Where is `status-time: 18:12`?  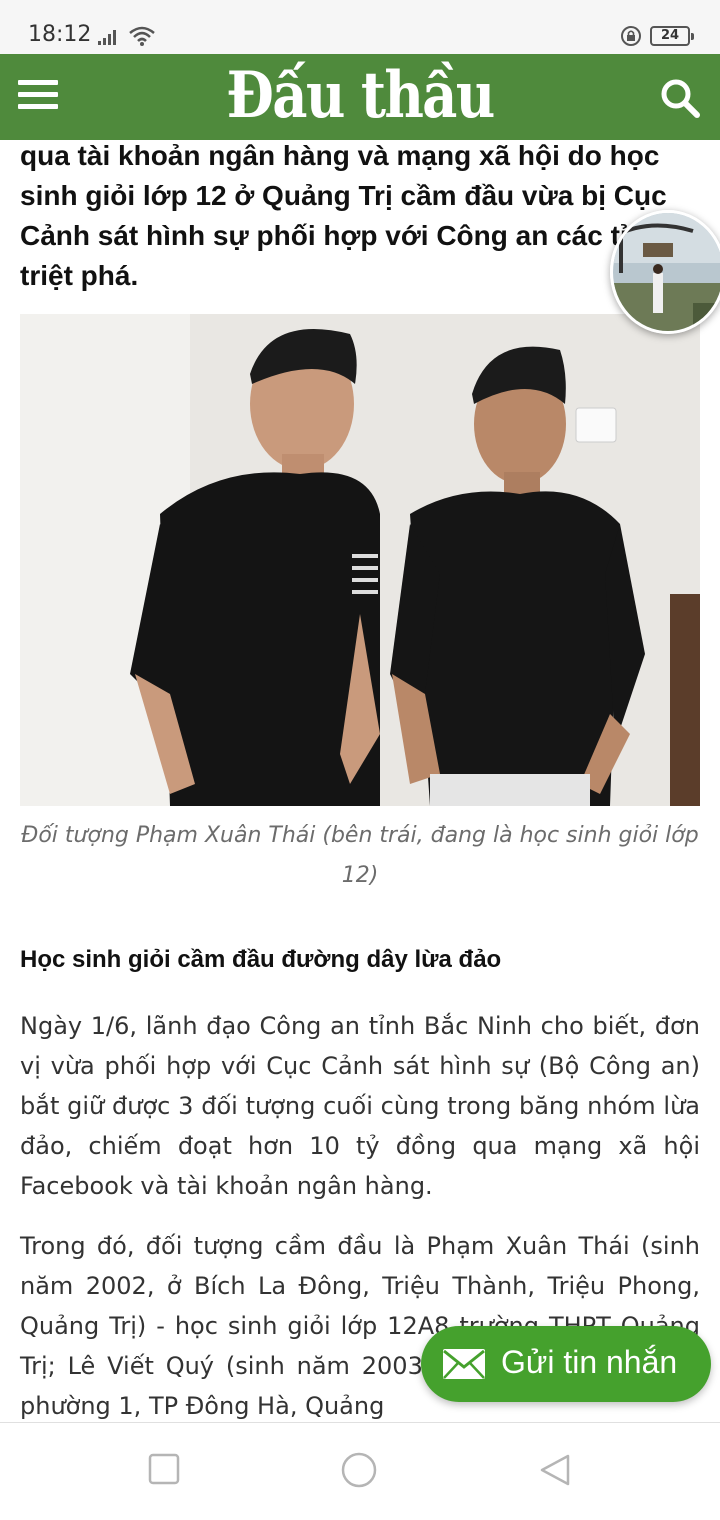 status-time: 18:12 is located at coordinates (60, 34).